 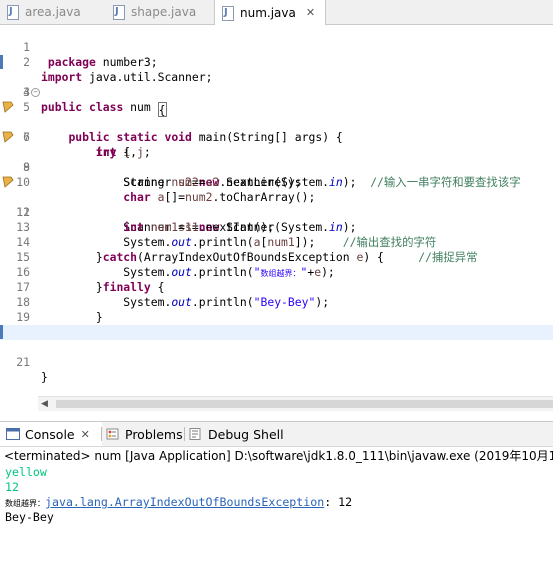 I want to click on code-line: 11 Scanner s1=new Scanner(System.in);, so click(x=276, y=204).